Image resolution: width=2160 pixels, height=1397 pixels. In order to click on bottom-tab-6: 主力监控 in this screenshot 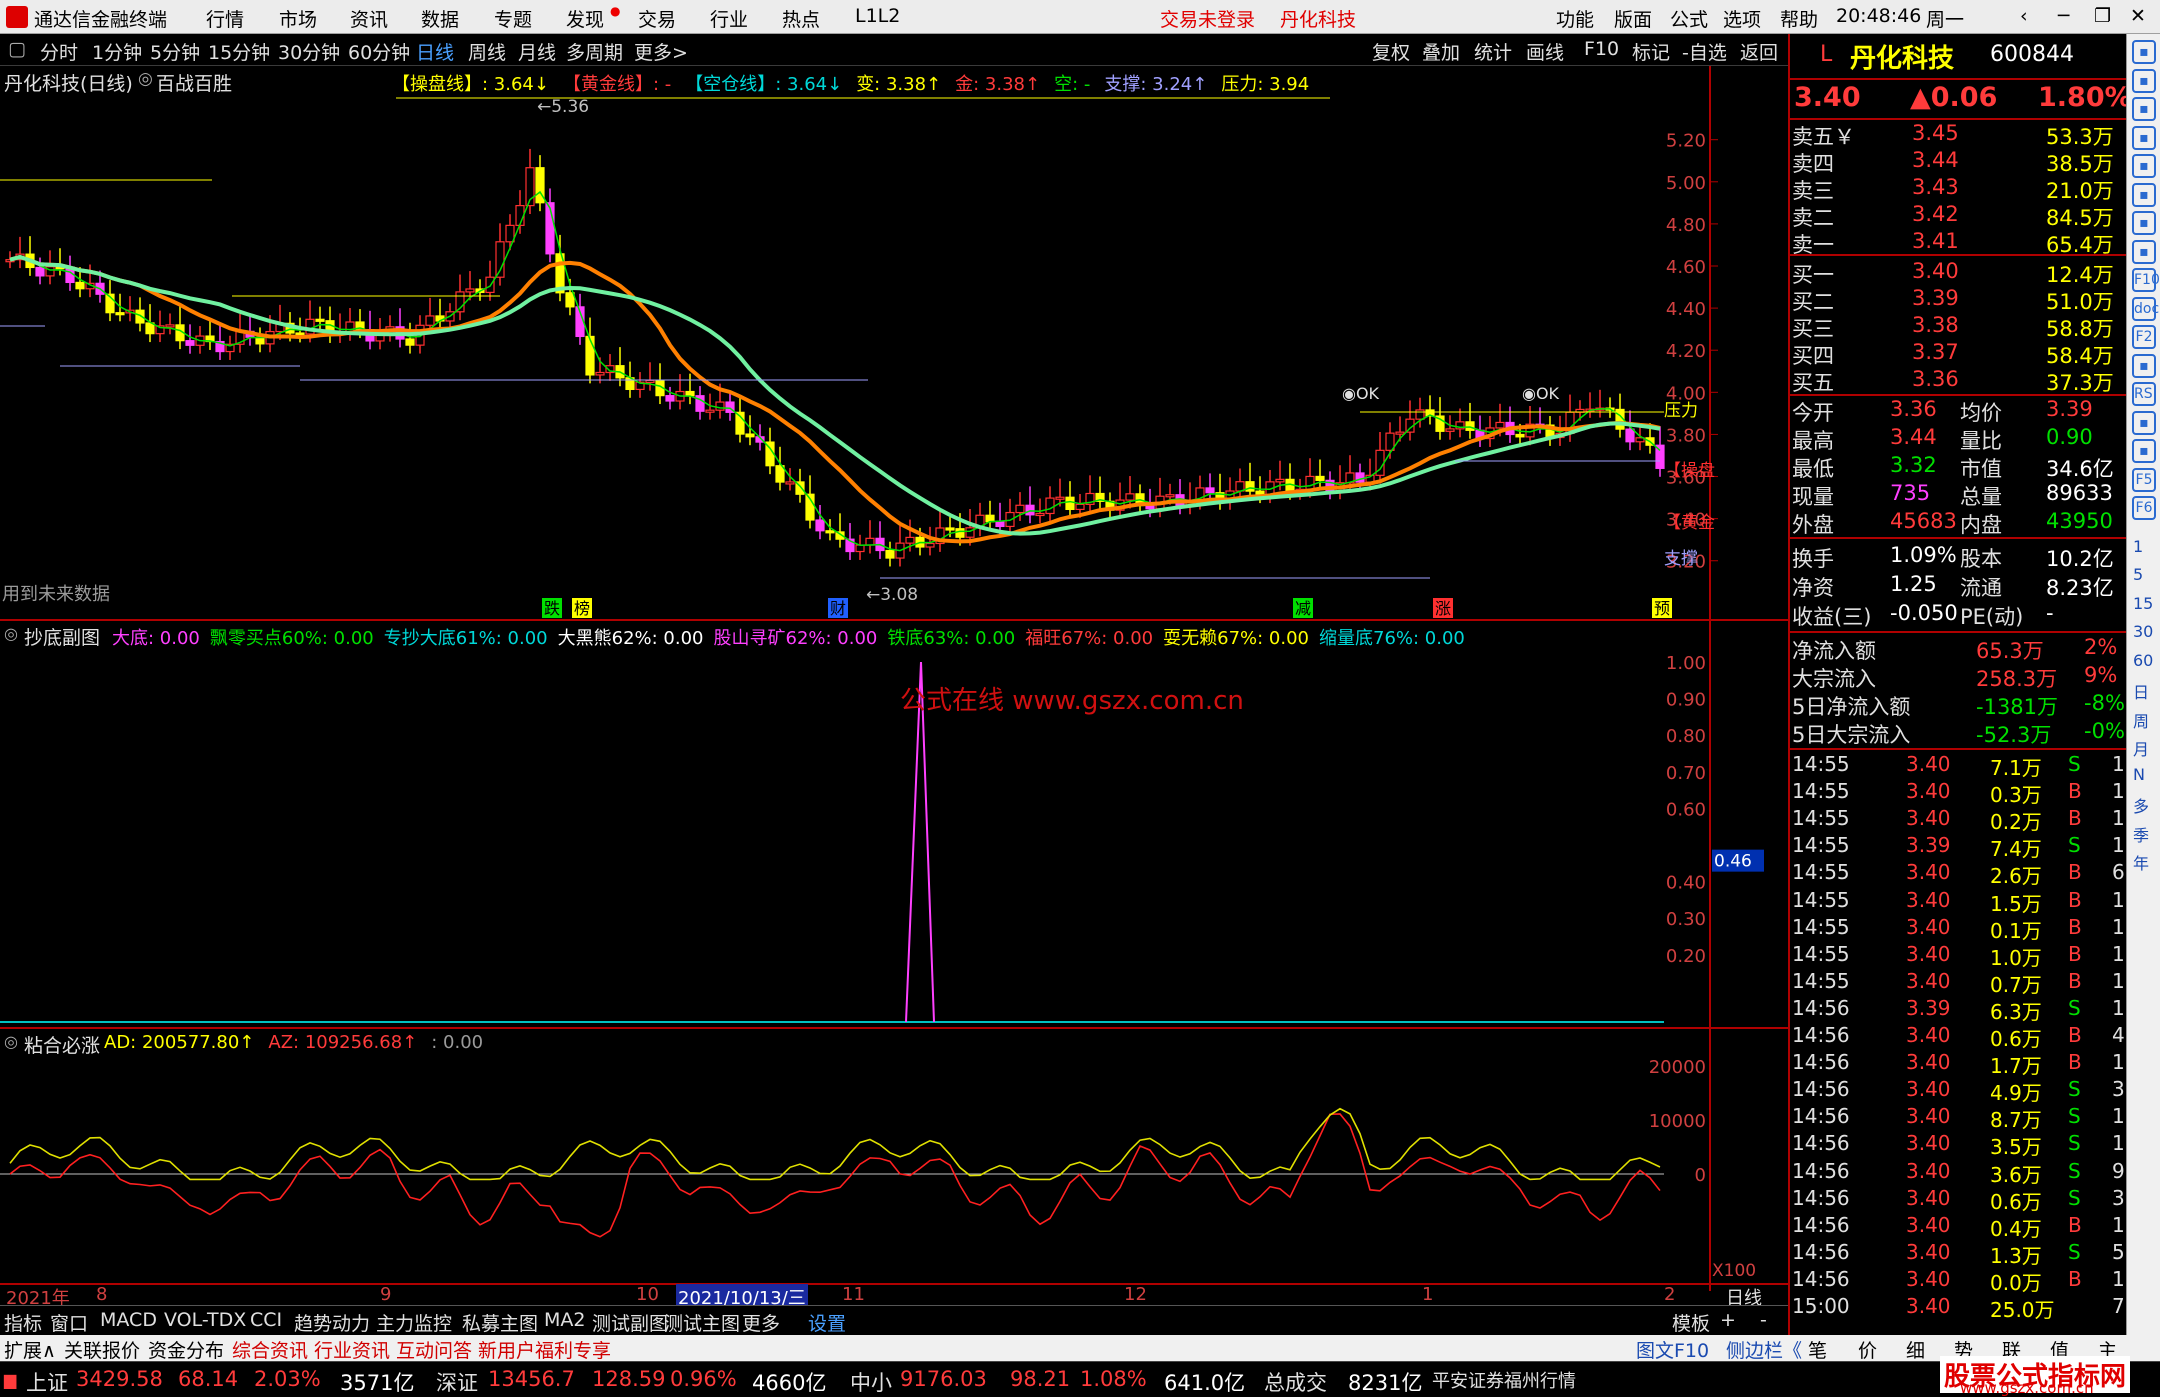, I will do `click(414, 1322)`.